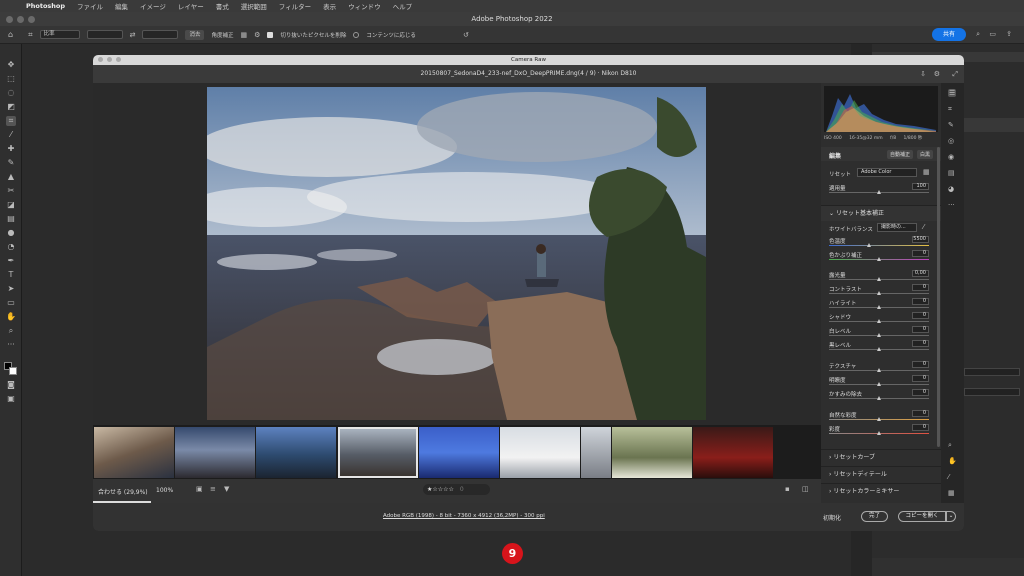 This screenshot has width=1024, height=576. What do you see at coordinates (456, 489) in the screenshot?
I see `star-rating: ★☆☆☆☆ 0` at bounding box center [456, 489].